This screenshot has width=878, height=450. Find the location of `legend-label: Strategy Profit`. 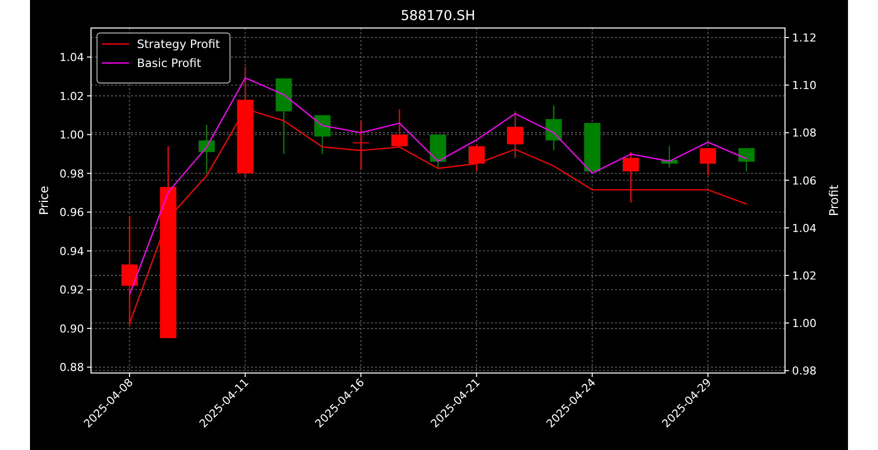

legend-label: Strategy Profit is located at coordinates (178, 44).